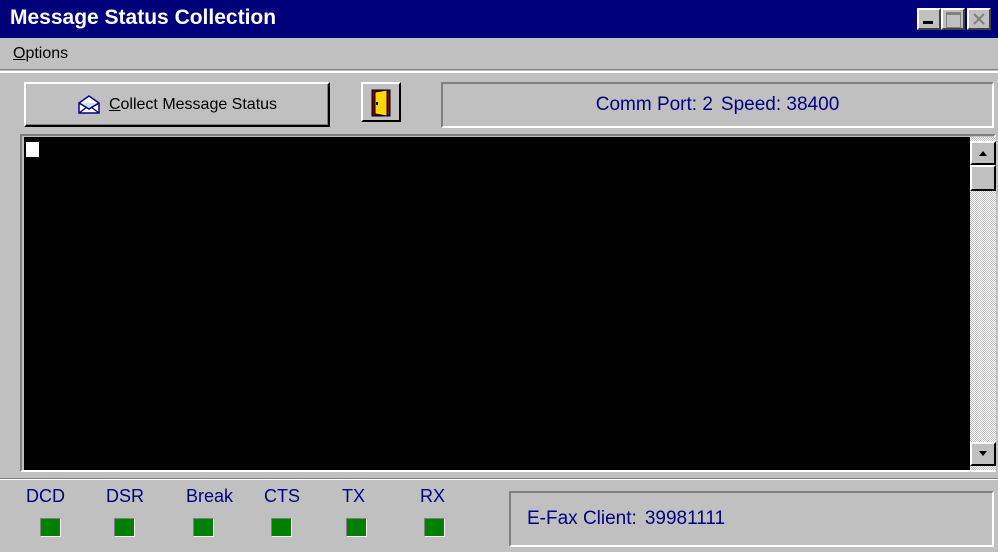  I want to click on title-bar: Message Status Collection, so click(499, 19).